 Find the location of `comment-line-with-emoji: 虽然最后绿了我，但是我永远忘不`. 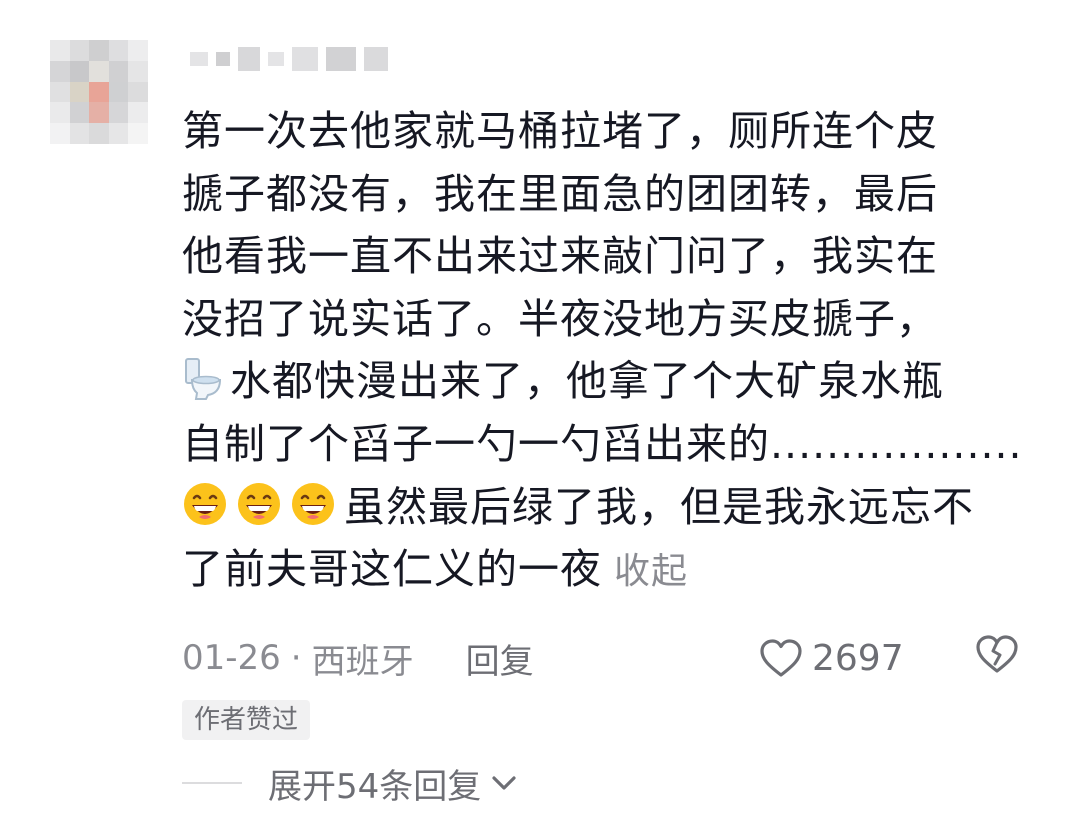

comment-line-with-emoji: 虽然最后绿了我，但是我永远忘不 is located at coordinates (612, 507).